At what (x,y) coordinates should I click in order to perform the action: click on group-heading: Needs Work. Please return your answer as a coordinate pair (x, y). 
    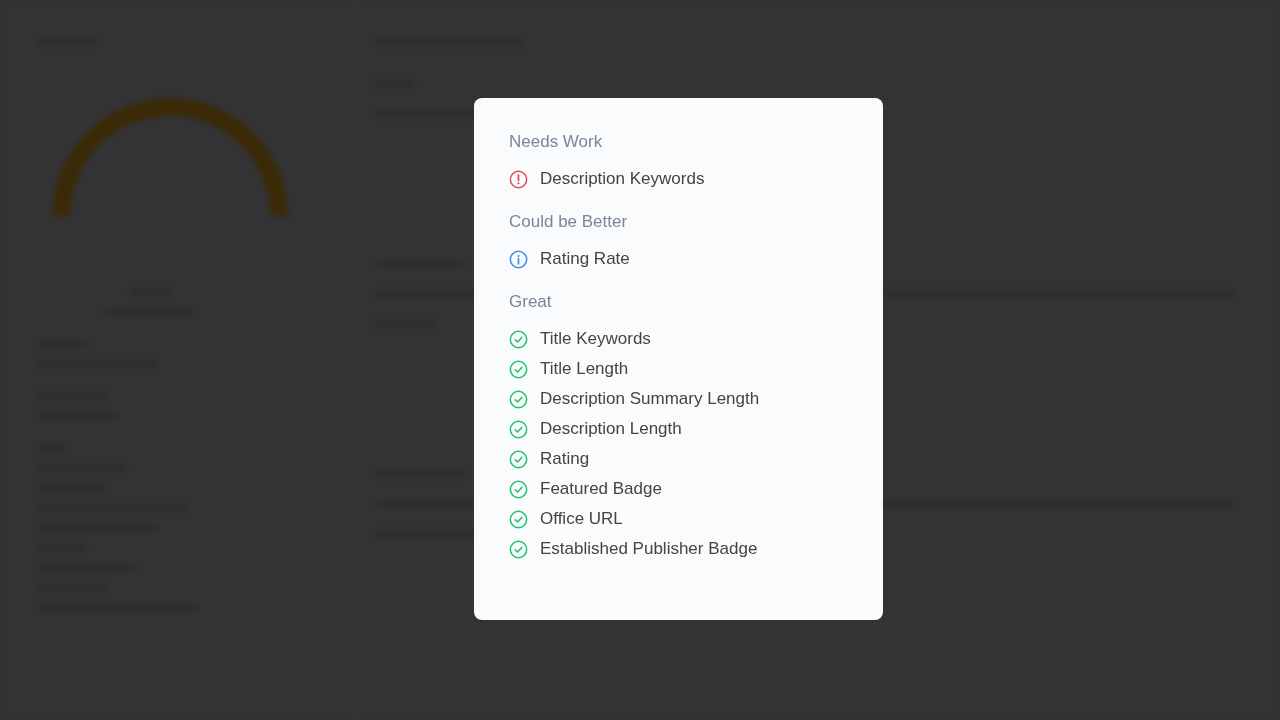
    Looking at the image, I should click on (556, 142).